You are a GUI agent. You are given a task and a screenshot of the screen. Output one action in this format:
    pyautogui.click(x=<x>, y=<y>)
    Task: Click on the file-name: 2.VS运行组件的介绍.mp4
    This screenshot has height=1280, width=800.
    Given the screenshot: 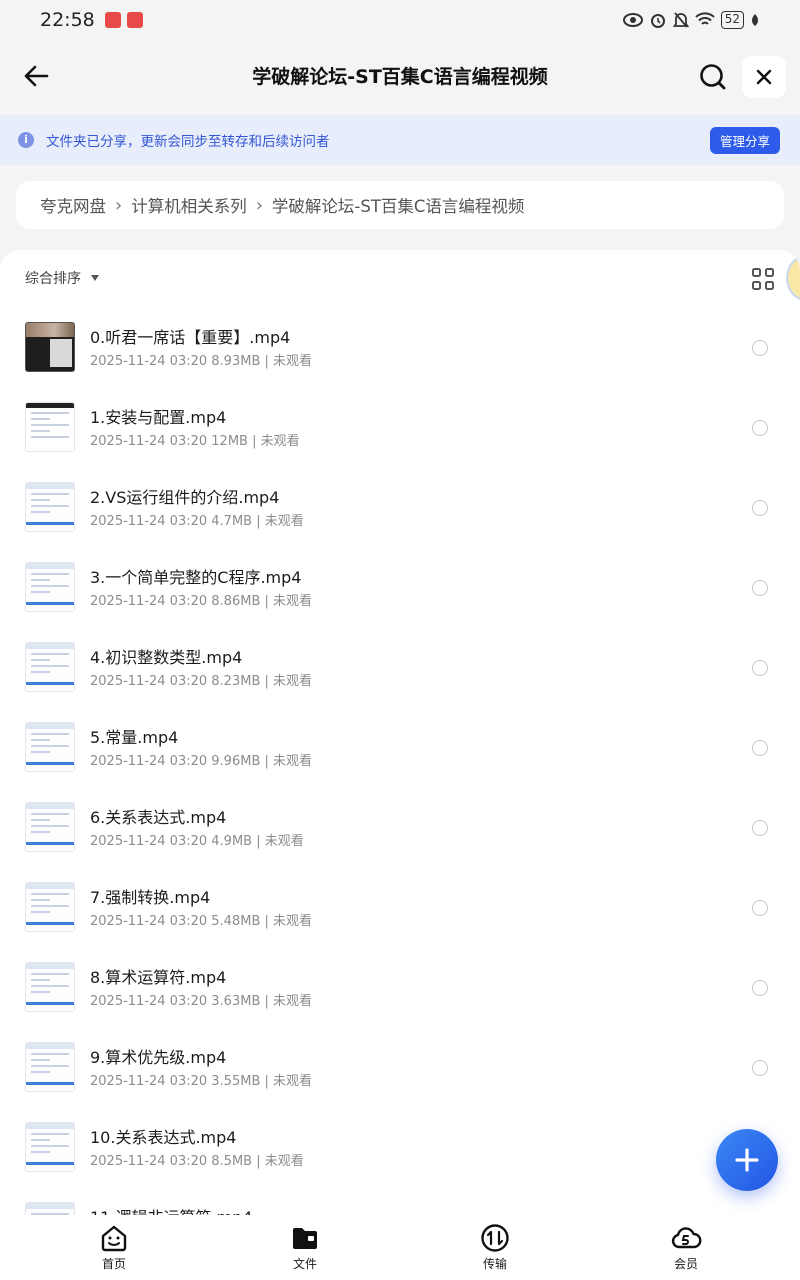 What is the action you would take?
    pyautogui.click(x=185, y=497)
    